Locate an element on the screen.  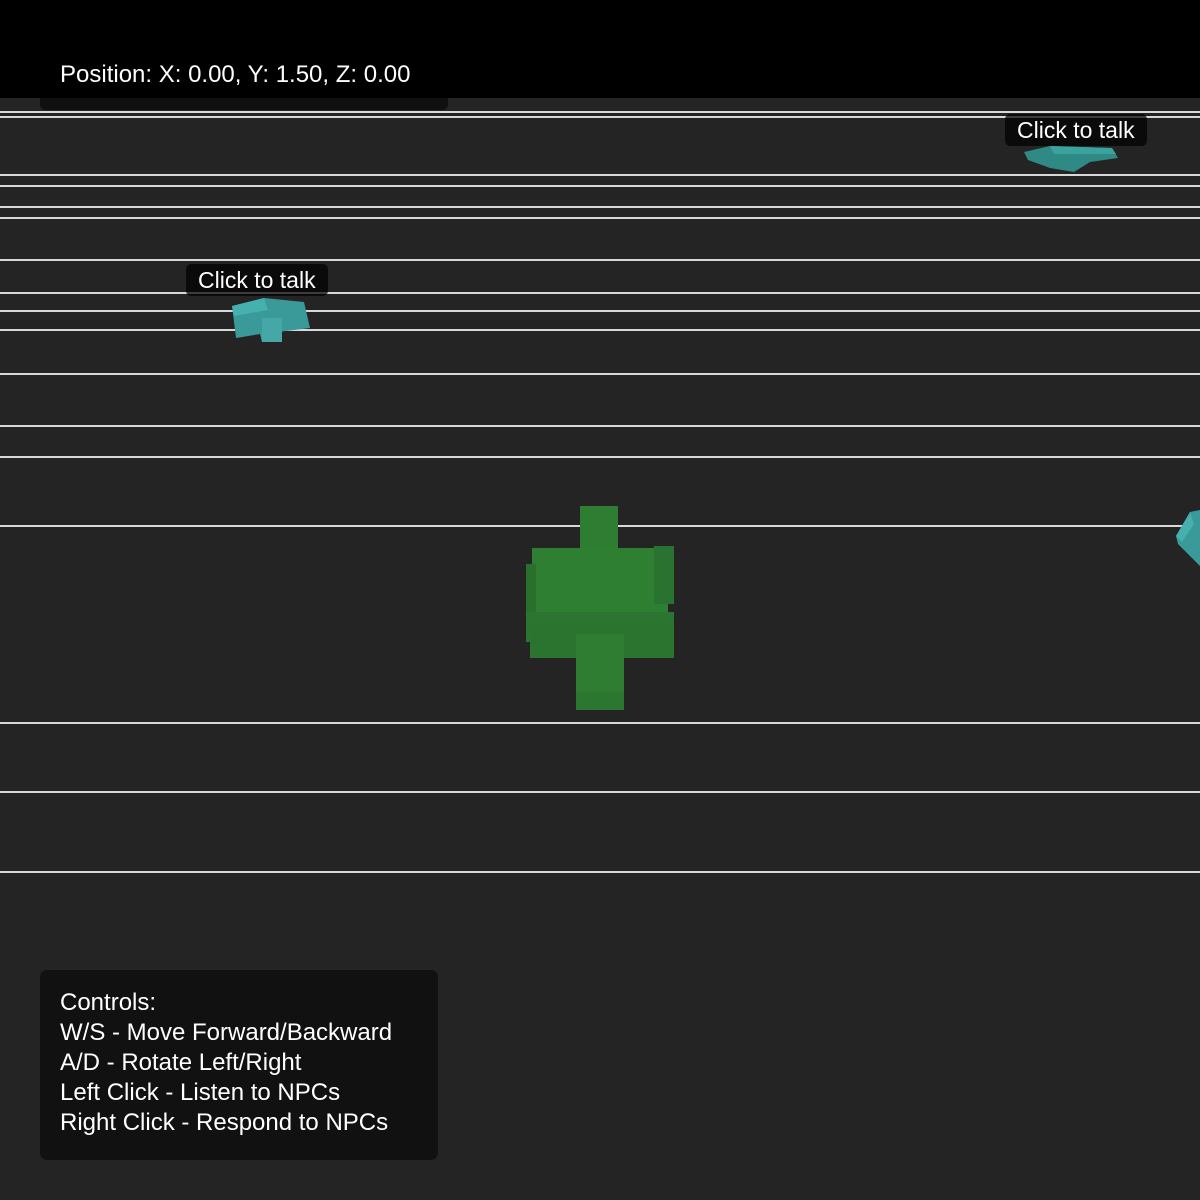
position-readout: Position: X: 0.00, Y: 1.50, Z: 0.00 is located at coordinates (244, 81).